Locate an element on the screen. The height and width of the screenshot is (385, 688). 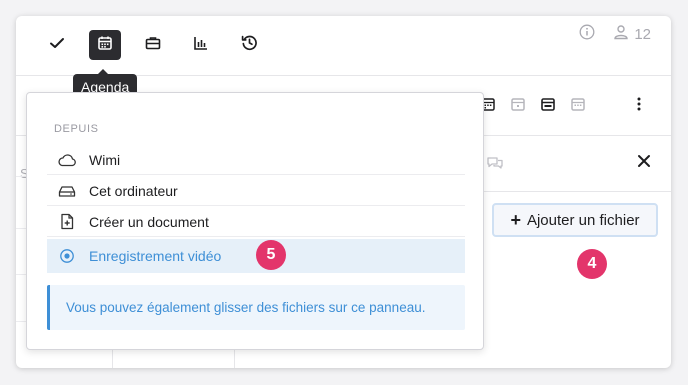
plus-icon: + is located at coordinates (515, 220).